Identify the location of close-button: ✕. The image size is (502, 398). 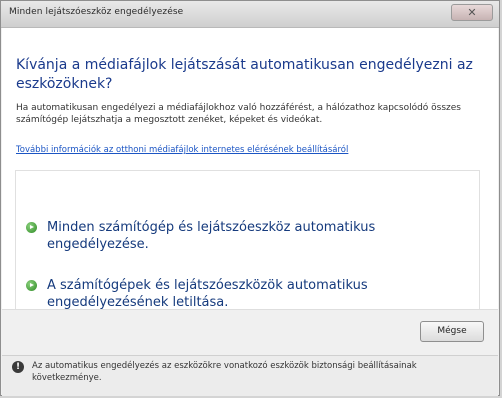
(472, 12).